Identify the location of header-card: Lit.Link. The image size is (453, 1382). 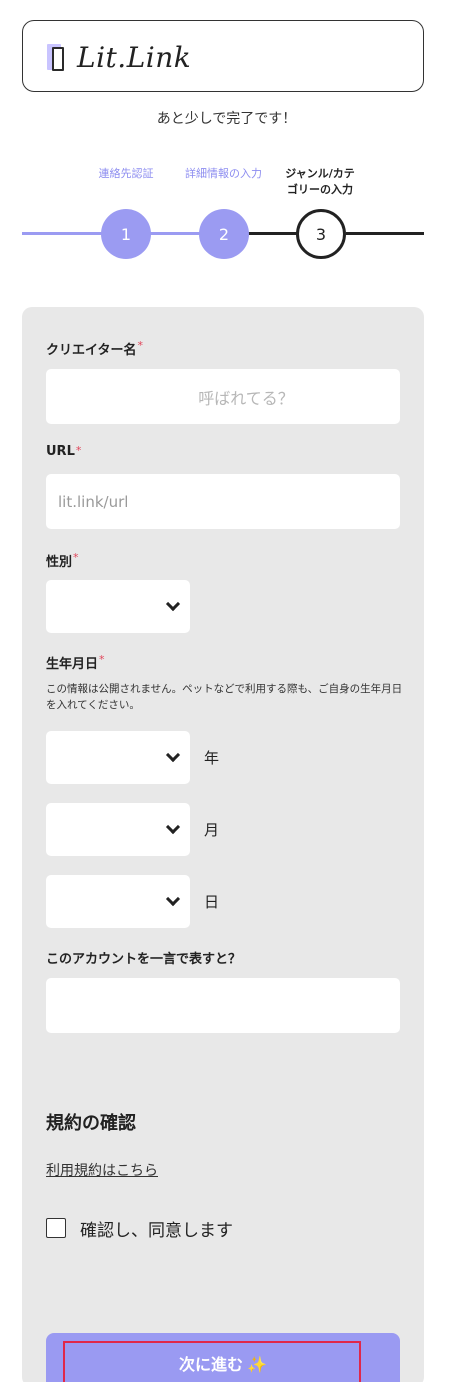
(223, 56).